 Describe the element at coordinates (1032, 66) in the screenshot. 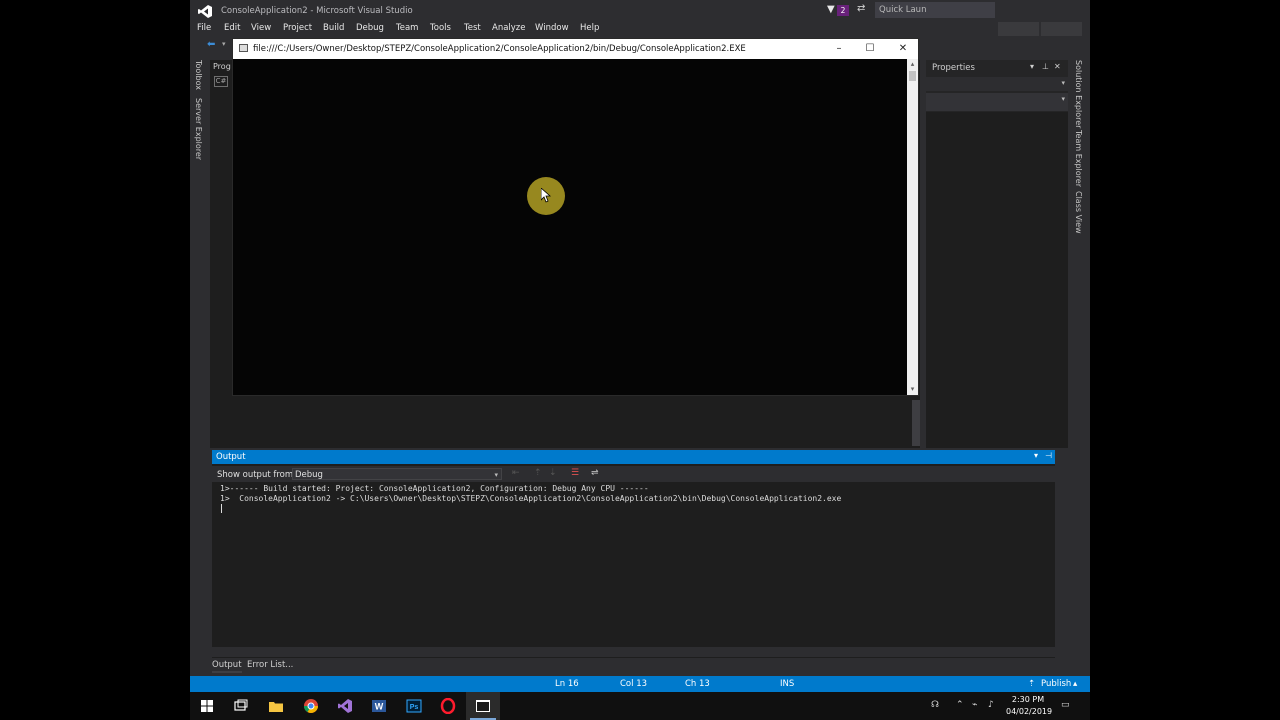

I see `properties-dropdown-icon: ▾` at that location.